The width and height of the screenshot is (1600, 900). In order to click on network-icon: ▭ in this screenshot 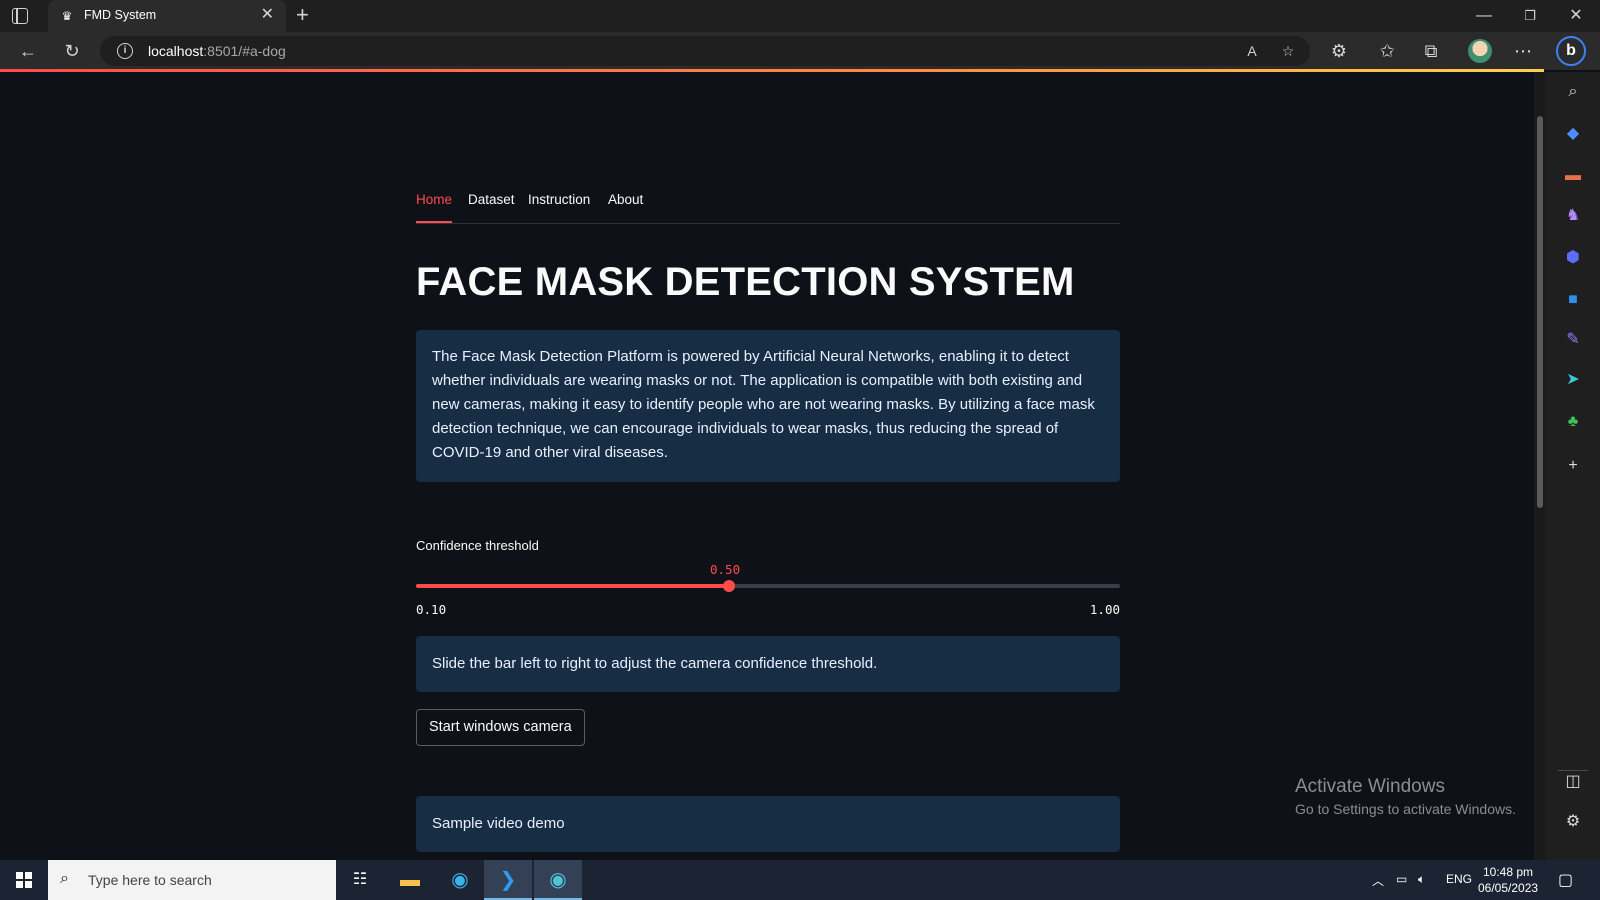, I will do `click(1401, 879)`.